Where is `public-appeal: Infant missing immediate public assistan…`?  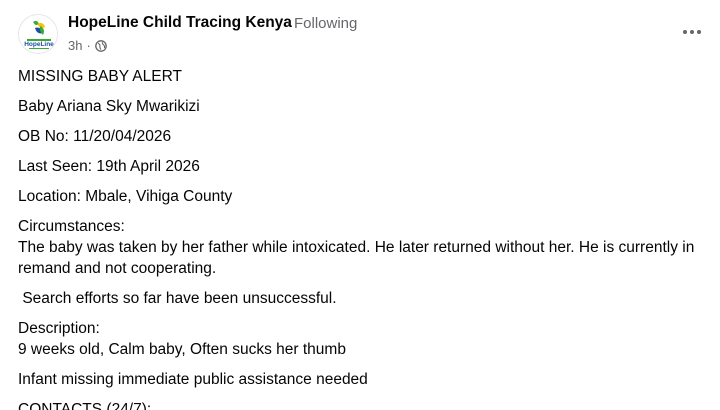
public-appeal: Infant missing immediate public assistan… is located at coordinates (193, 379).